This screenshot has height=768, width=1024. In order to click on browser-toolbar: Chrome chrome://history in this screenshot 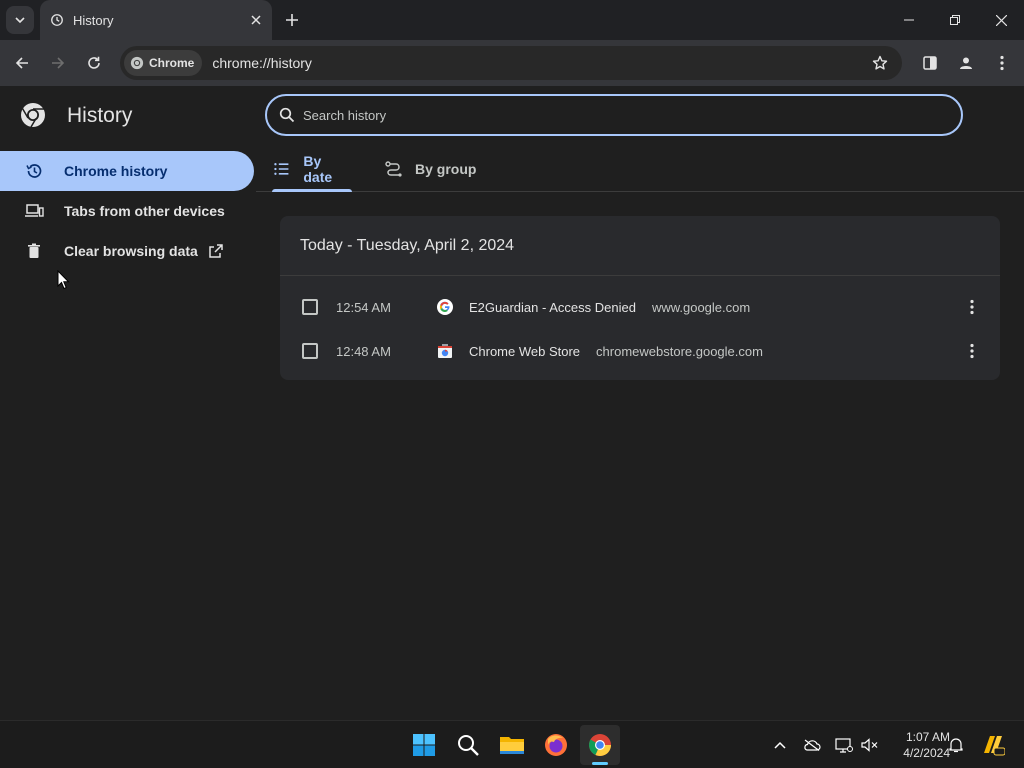, I will do `click(512, 63)`.